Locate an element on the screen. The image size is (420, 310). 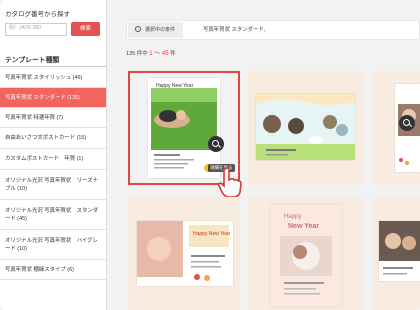
sidebar-item-custom-postcard: カスタムポストカード 年賀 (1) is located at coordinates (53, 159).